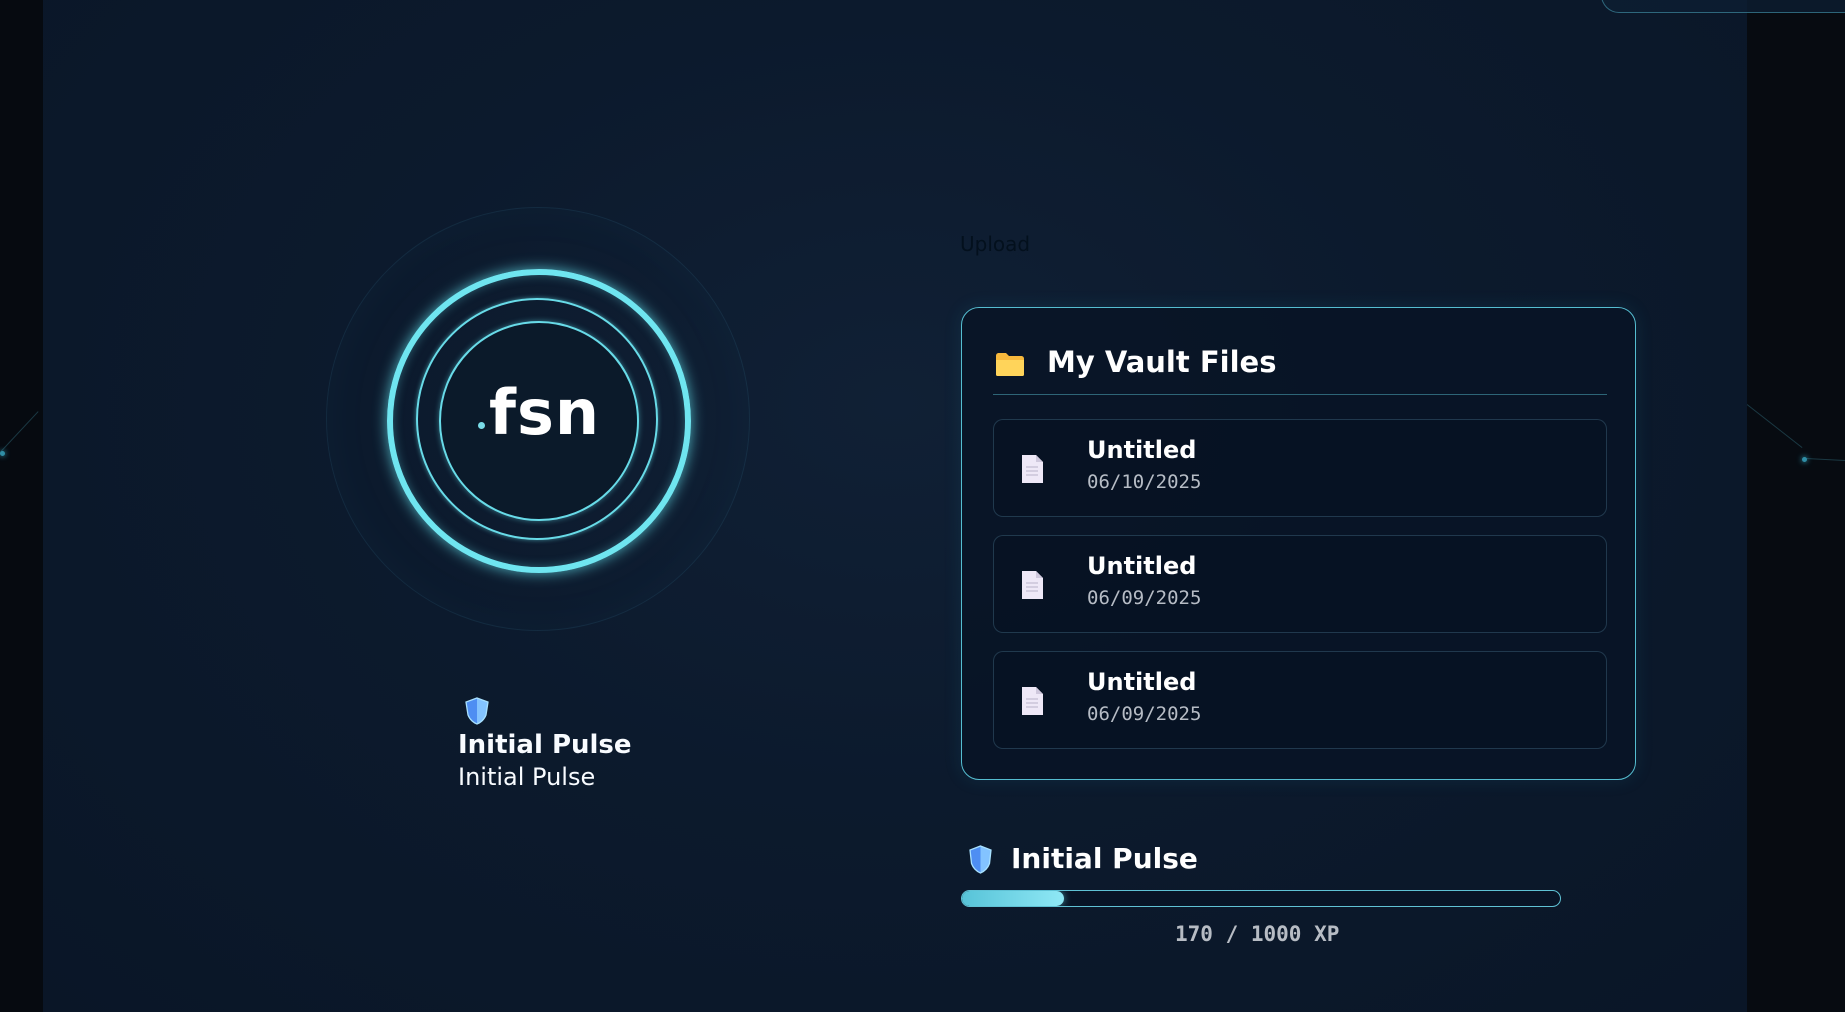 The width and height of the screenshot is (1845, 1012). Describe the element at coordinates (1300, 394) in the screenshot. I see `vault-divider` at that location.